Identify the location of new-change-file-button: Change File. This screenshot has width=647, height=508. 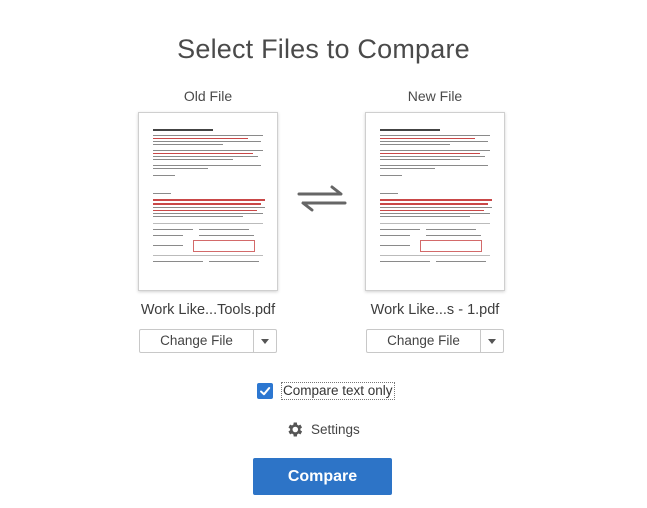
(424, 341).